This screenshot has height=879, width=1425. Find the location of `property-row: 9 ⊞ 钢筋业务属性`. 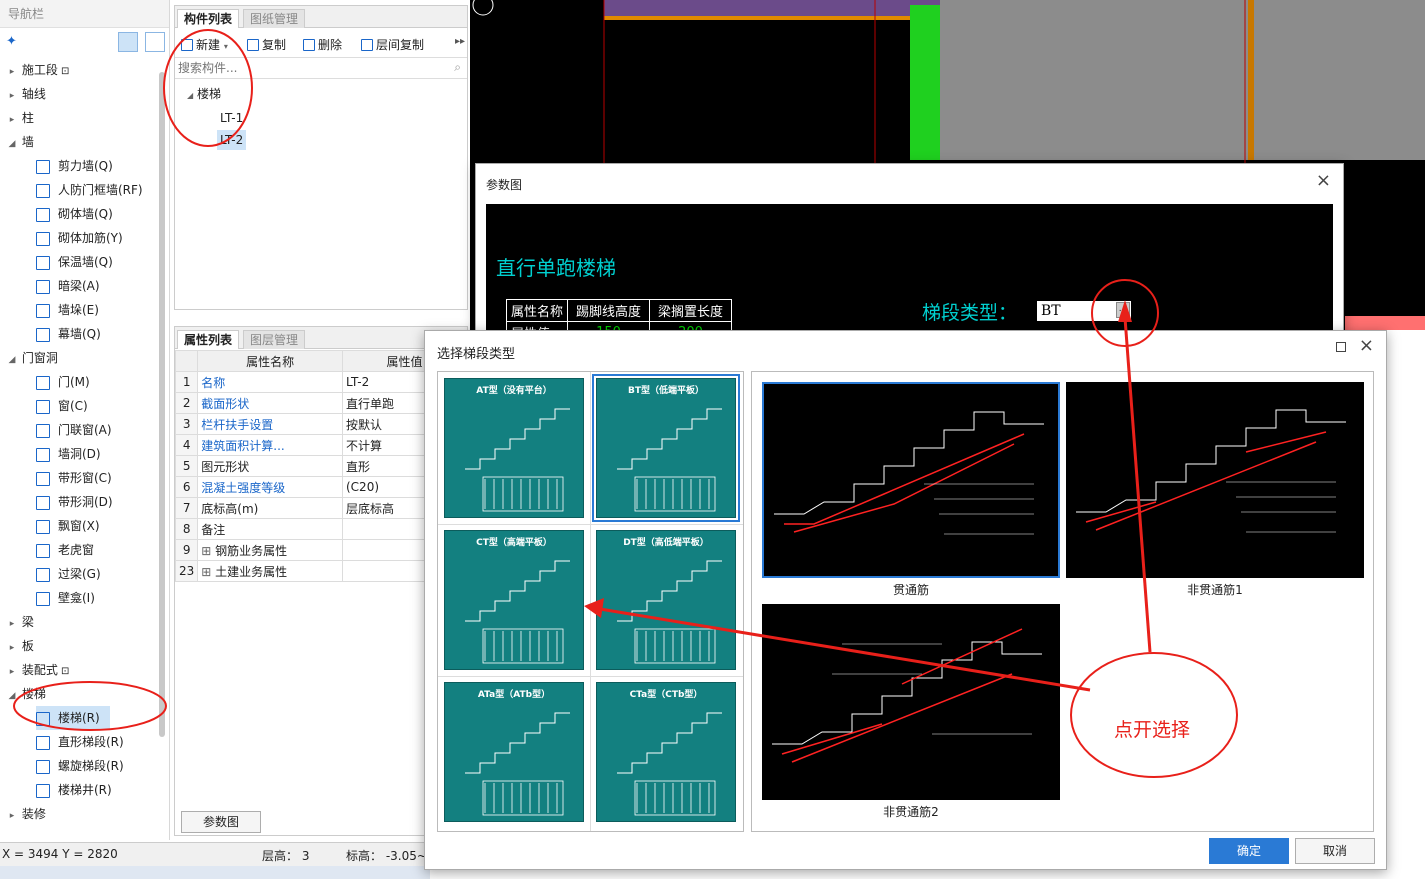

property-row: 9 ⊞ 钢筋业务属性 is located at coordinates (320, 550).